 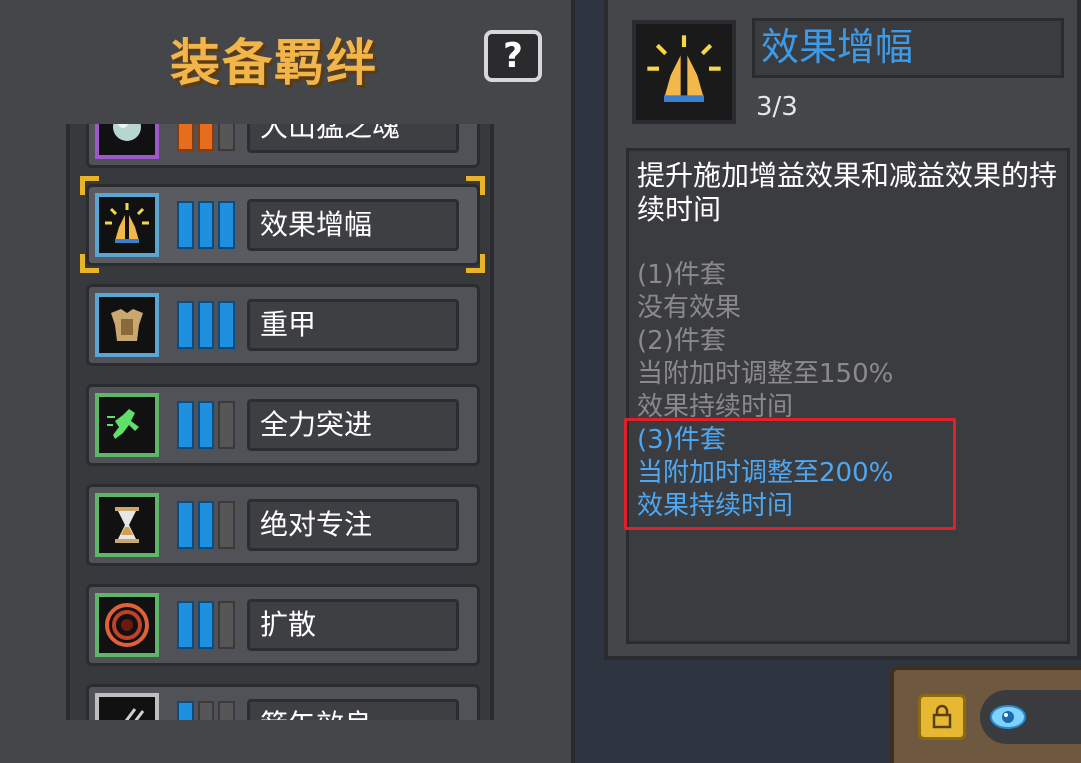 What do you see at coordinates (127, 325) in the screenshot?
I see `armor-icon` at bounding box center [127, 325].